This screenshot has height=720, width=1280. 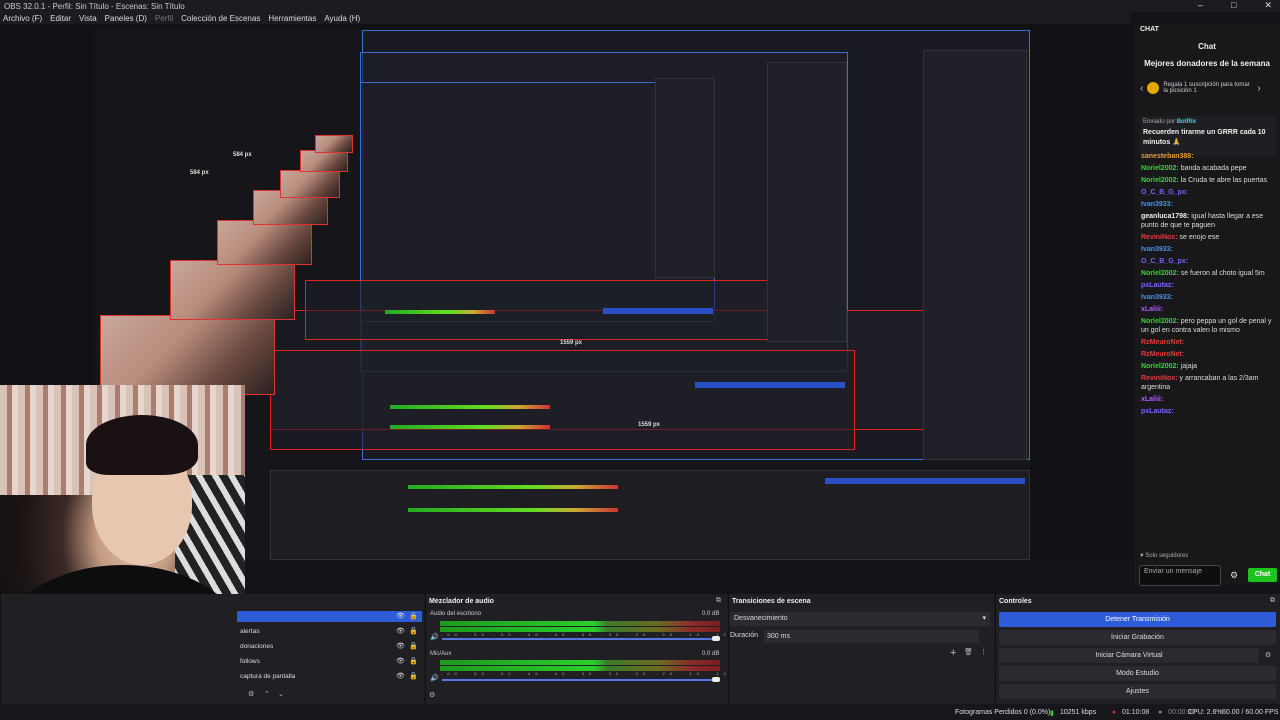 What do you see at coordinates (267, 676) in the screenshot?
I see `source-item: captura de pantalla` at bounding box center [267, 676].